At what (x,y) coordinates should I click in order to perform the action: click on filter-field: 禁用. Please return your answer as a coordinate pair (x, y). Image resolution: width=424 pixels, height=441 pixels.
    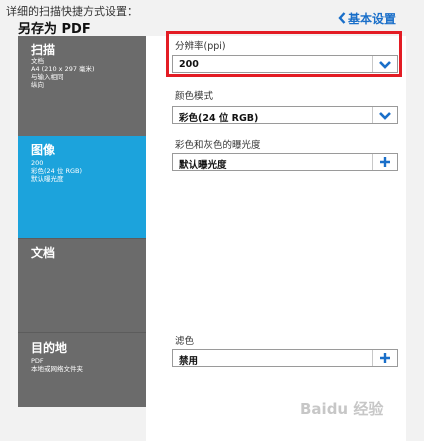
    Looking at the image, I should click on (285, 358).